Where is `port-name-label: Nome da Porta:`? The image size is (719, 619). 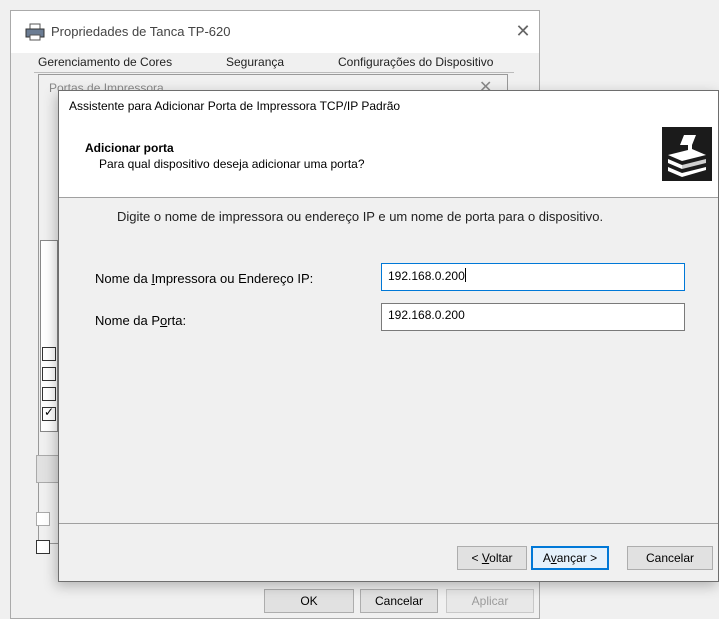
port-name-label: Nome da Porta: is located at coordinates (141, 320).